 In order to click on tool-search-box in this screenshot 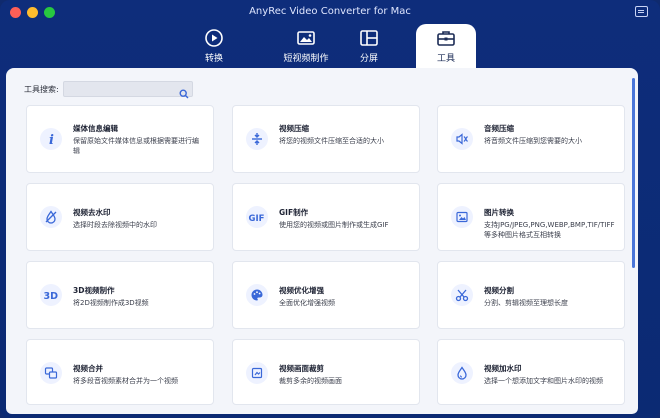, I will do `click(127, 91)`.